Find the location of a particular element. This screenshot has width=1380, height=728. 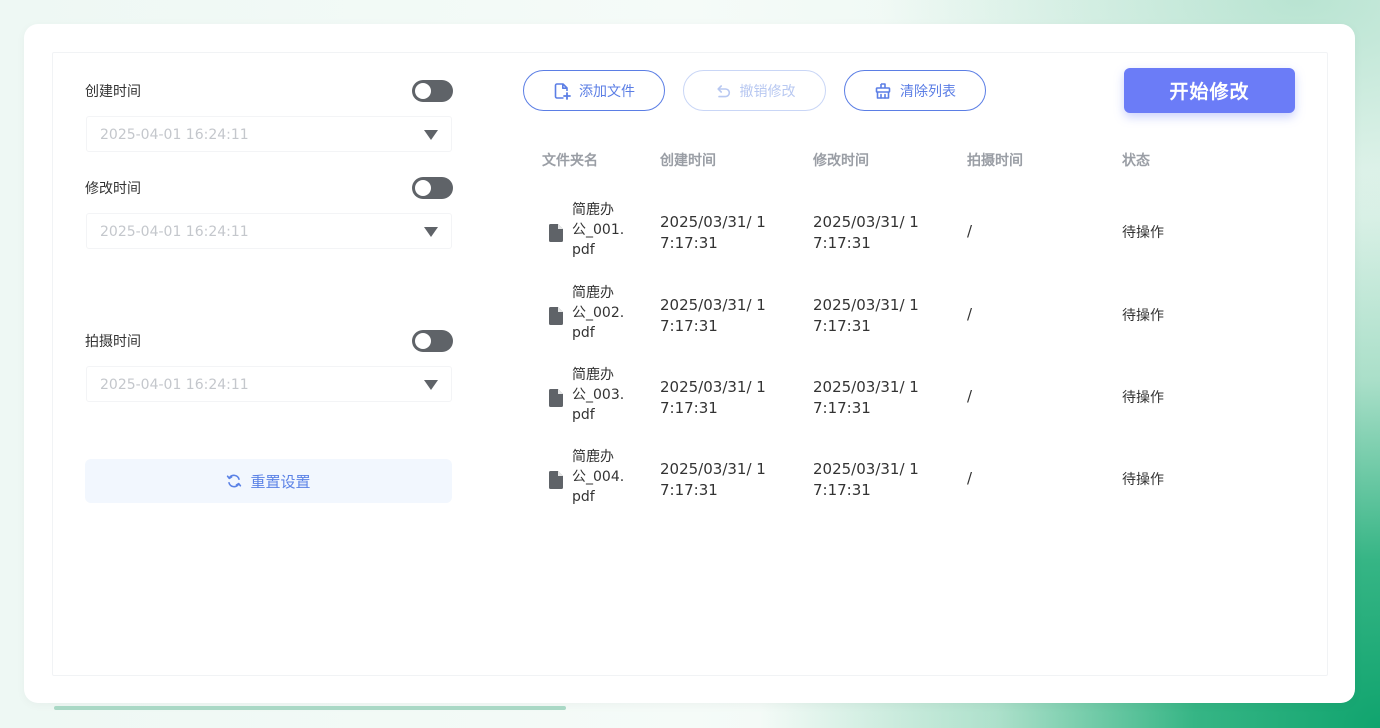

file-name: 简鹿办公_004.pdf is located at coordinates (598, 477).